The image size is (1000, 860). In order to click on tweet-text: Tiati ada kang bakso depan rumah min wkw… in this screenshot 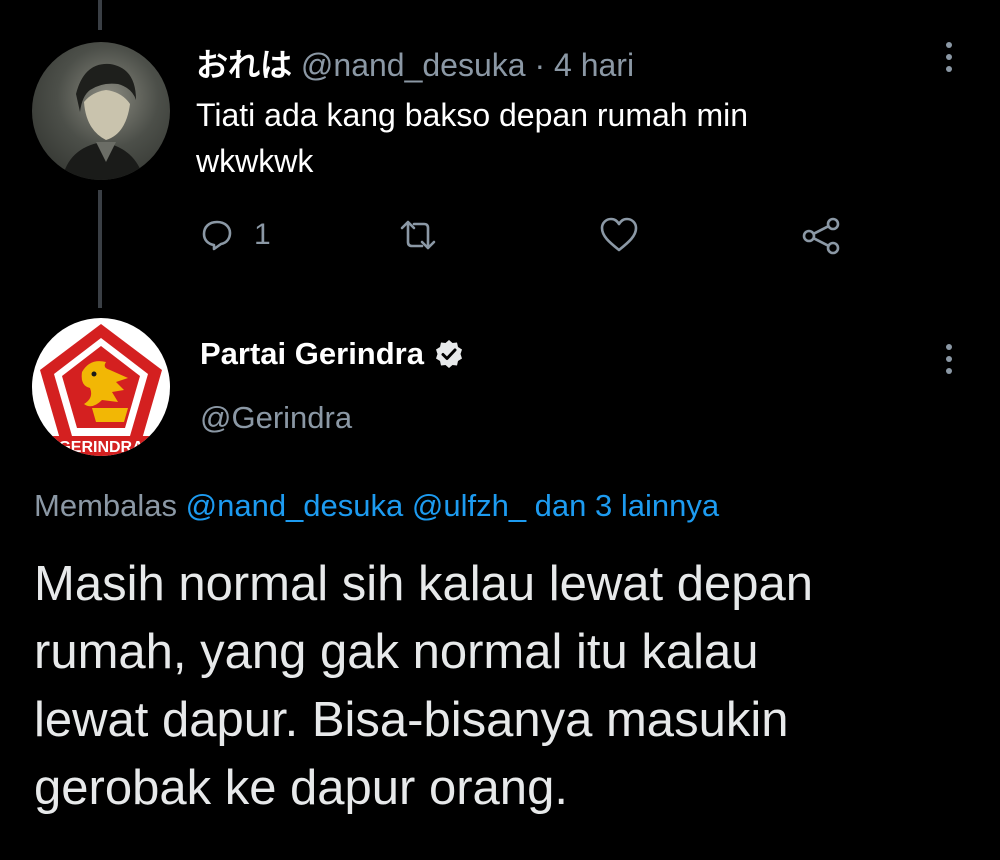, I will do `click(472, 138)`.